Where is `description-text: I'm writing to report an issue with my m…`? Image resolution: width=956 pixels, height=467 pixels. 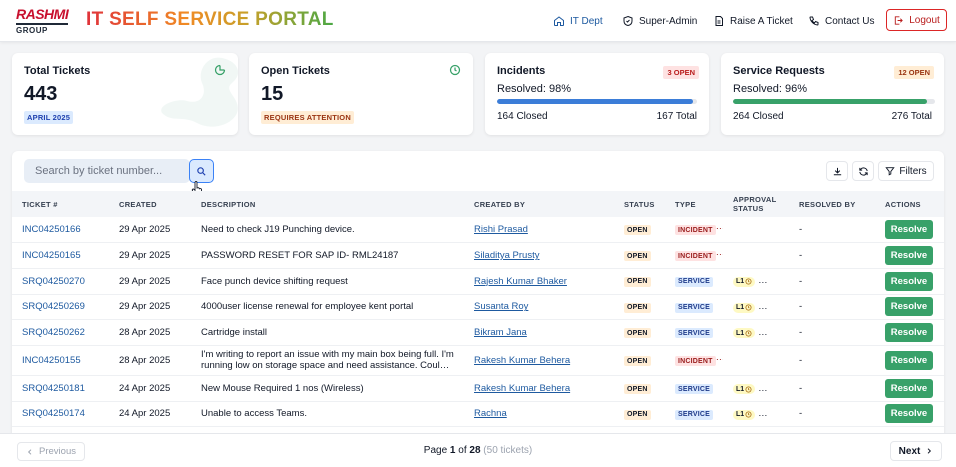 description-text: I'm writing to report an issue with my m… is located at coordinates (327, 360).